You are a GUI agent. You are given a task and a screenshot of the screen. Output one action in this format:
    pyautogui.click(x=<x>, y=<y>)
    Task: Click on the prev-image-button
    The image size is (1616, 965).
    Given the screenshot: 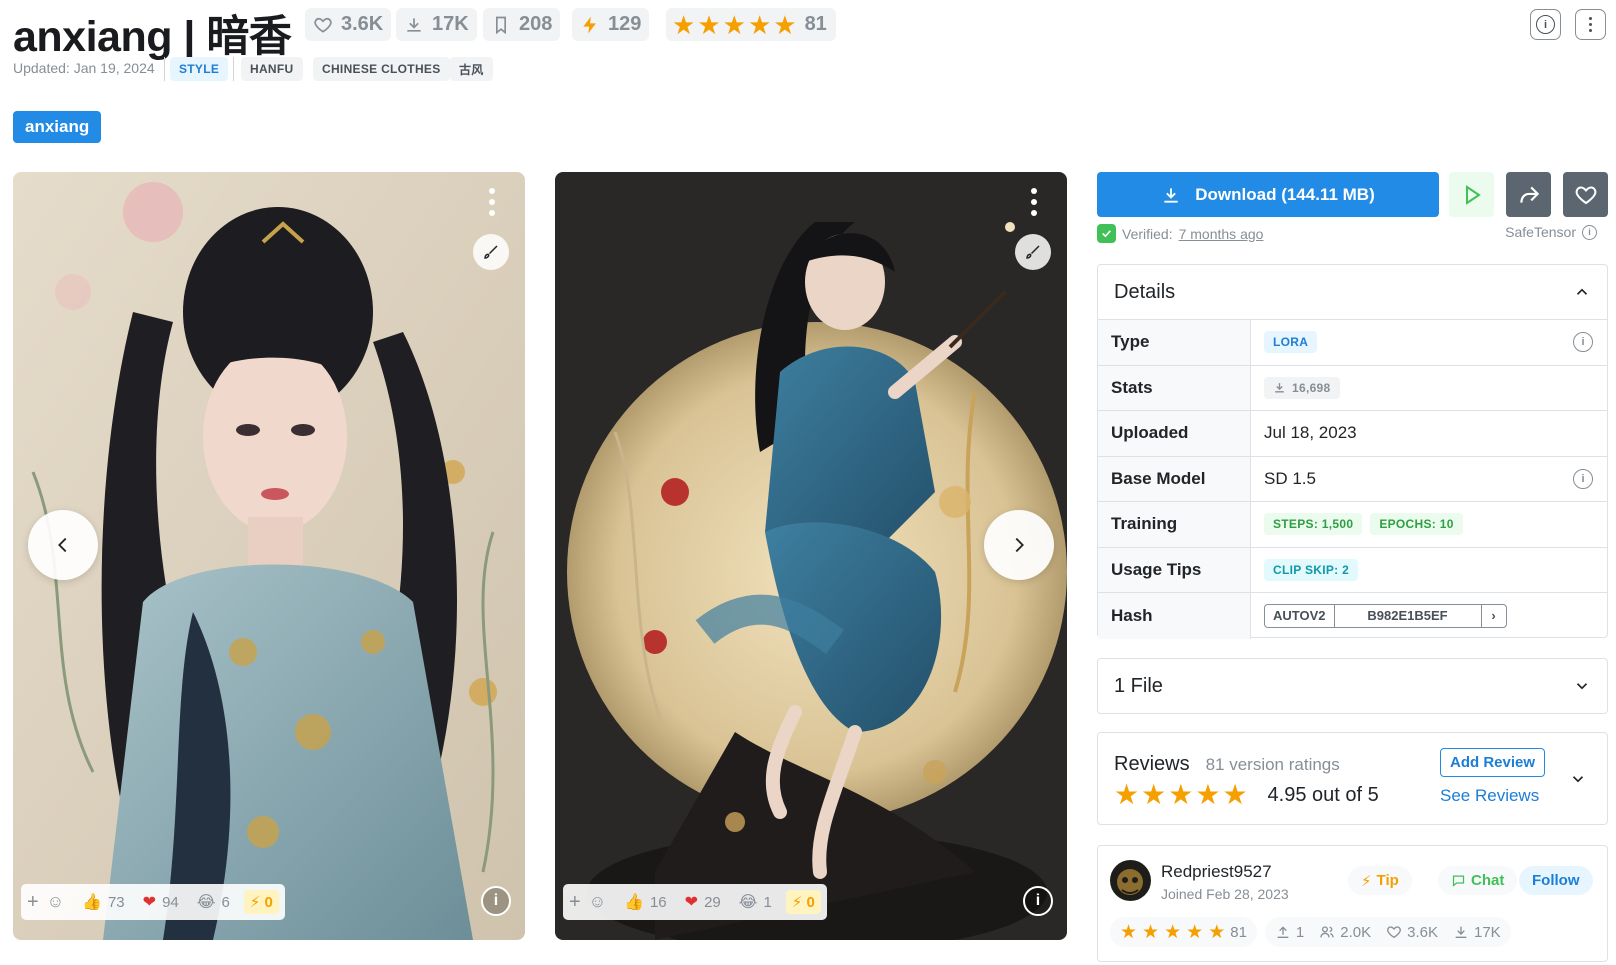 What is the action you would take?
    pyautogui.click(x=63, y=545)
    